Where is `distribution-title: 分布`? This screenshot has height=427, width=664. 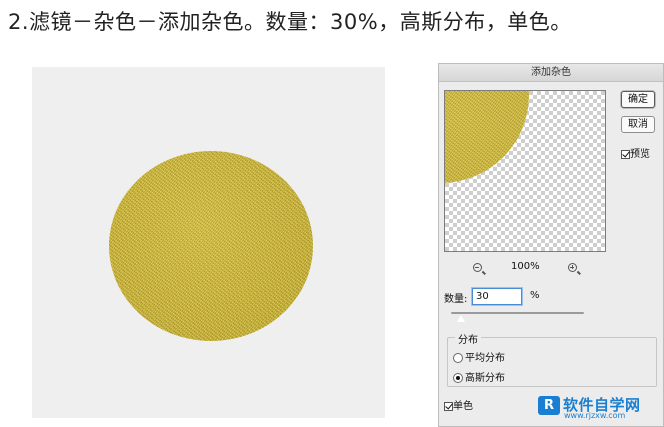
distribution-title: 分布 is located at coordinates (468, 338).